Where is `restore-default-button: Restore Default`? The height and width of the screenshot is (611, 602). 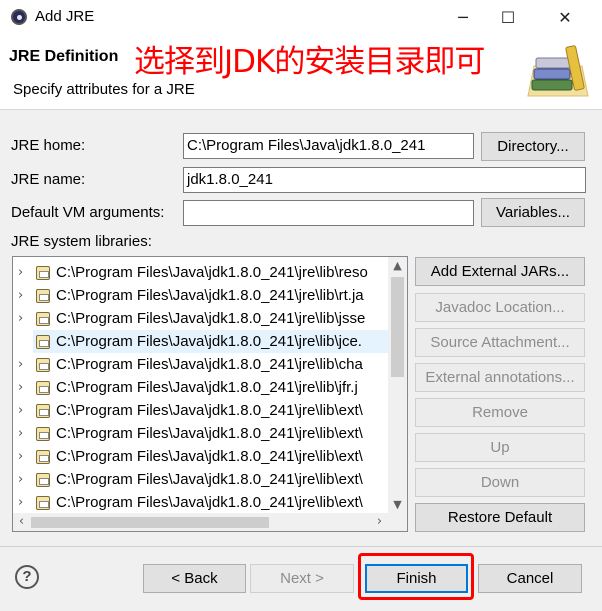 restore-default-button: Restore Default is located at coordinates (500, 517).